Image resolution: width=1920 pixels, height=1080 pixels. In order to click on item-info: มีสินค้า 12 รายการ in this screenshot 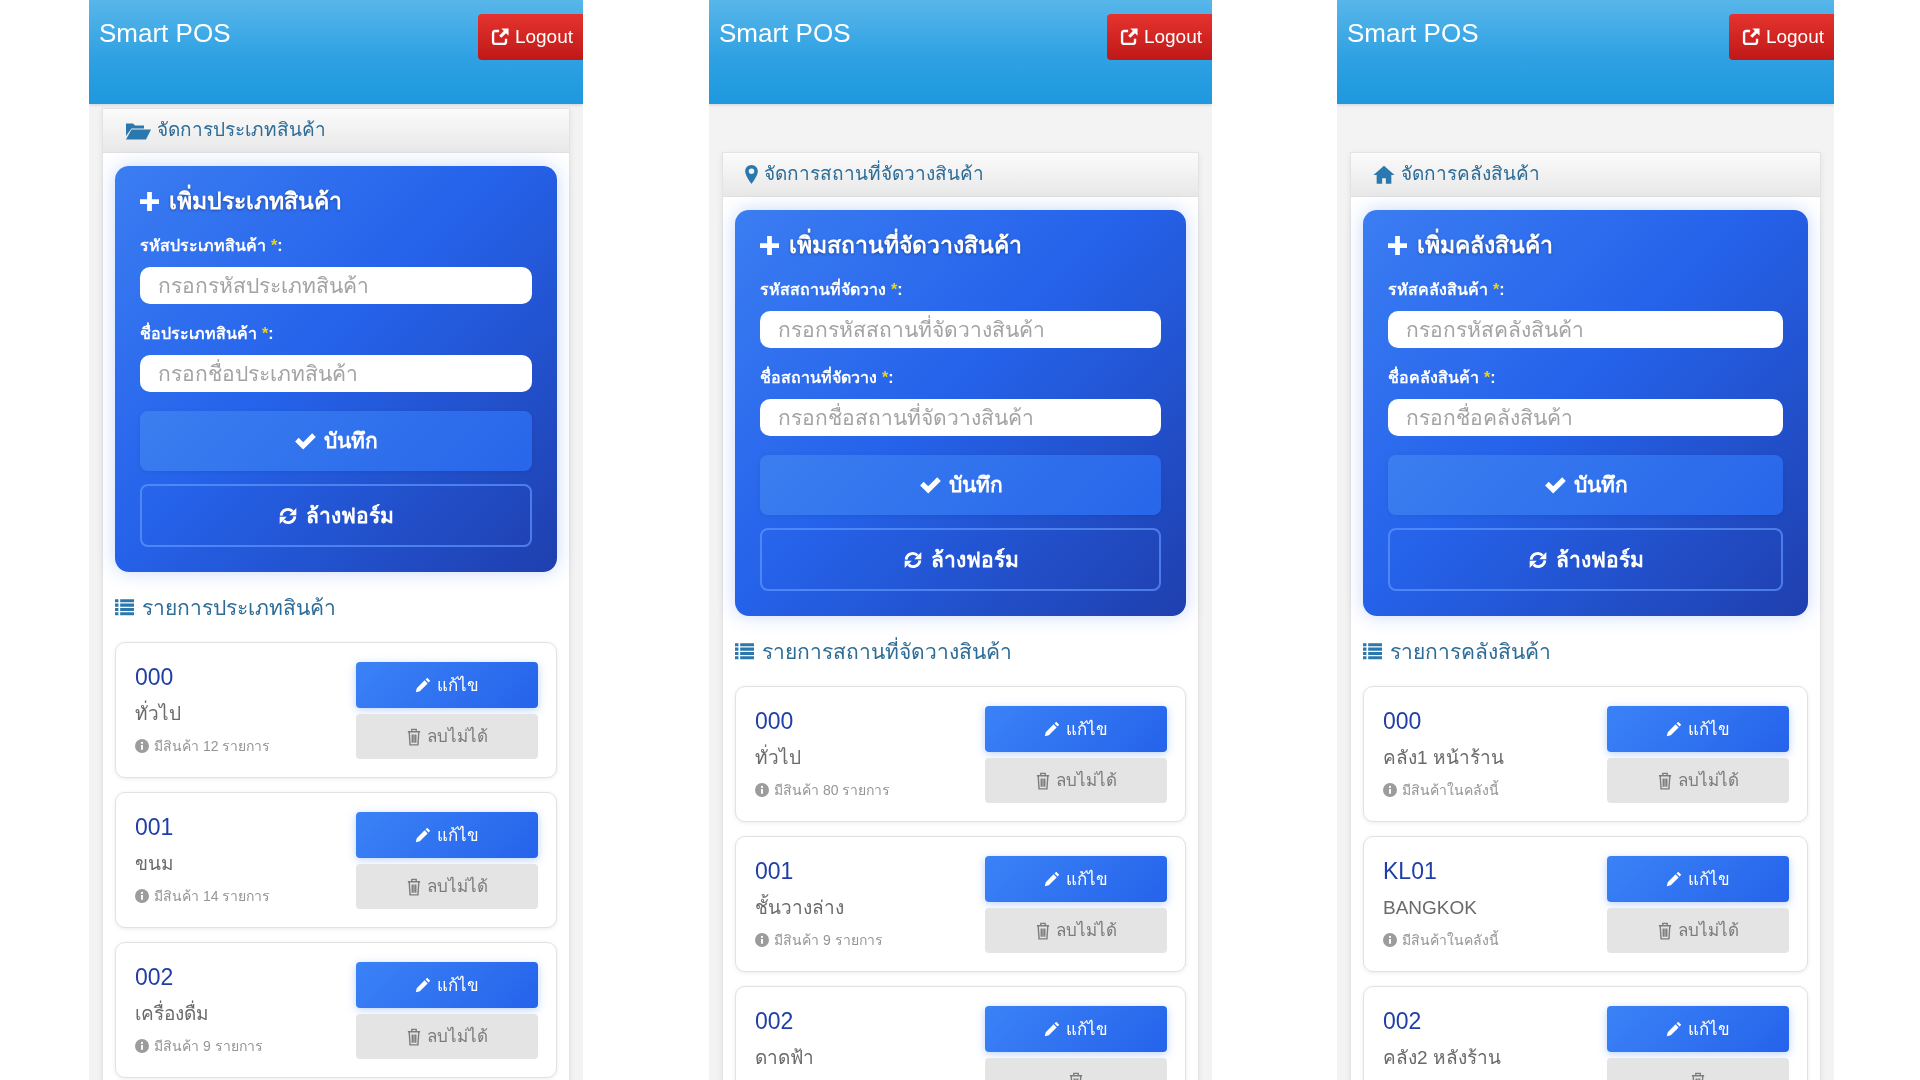, I will do `click(212, 745)`.